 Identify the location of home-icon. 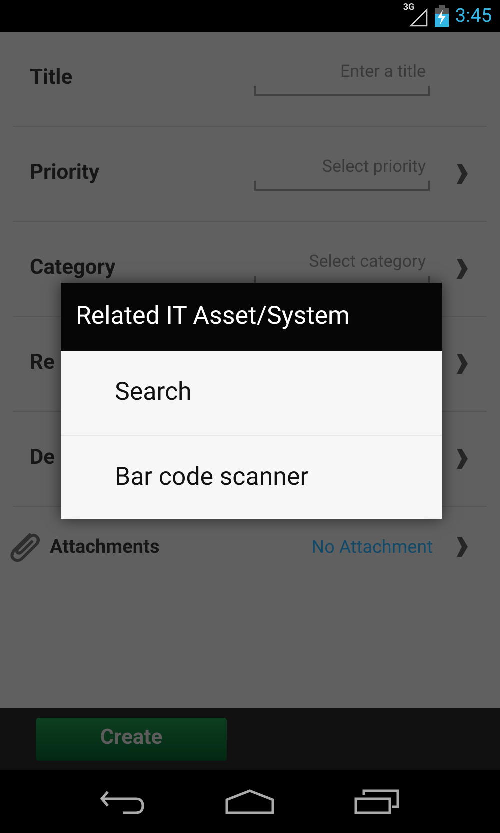
(249, 801).